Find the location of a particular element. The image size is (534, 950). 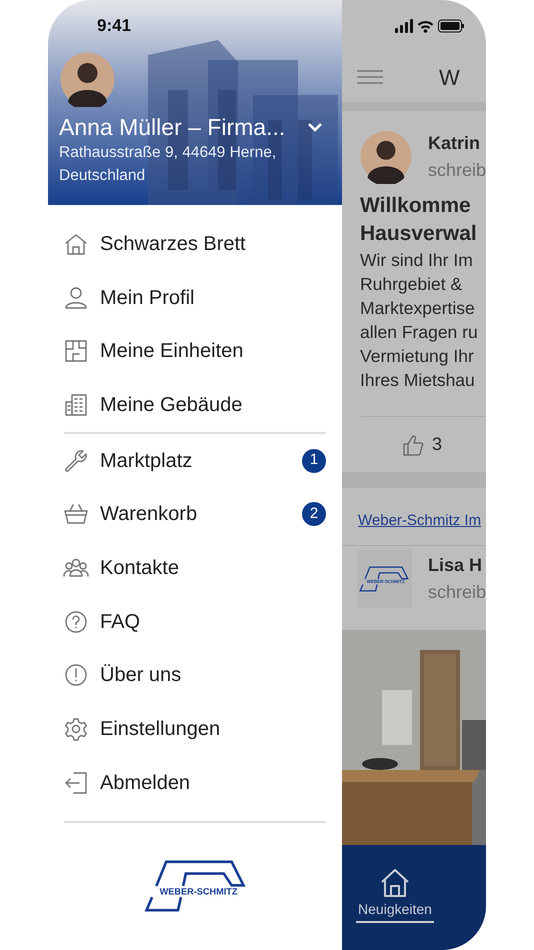

menu-item: Meine Einheiten is located at coordinates (195, 351).